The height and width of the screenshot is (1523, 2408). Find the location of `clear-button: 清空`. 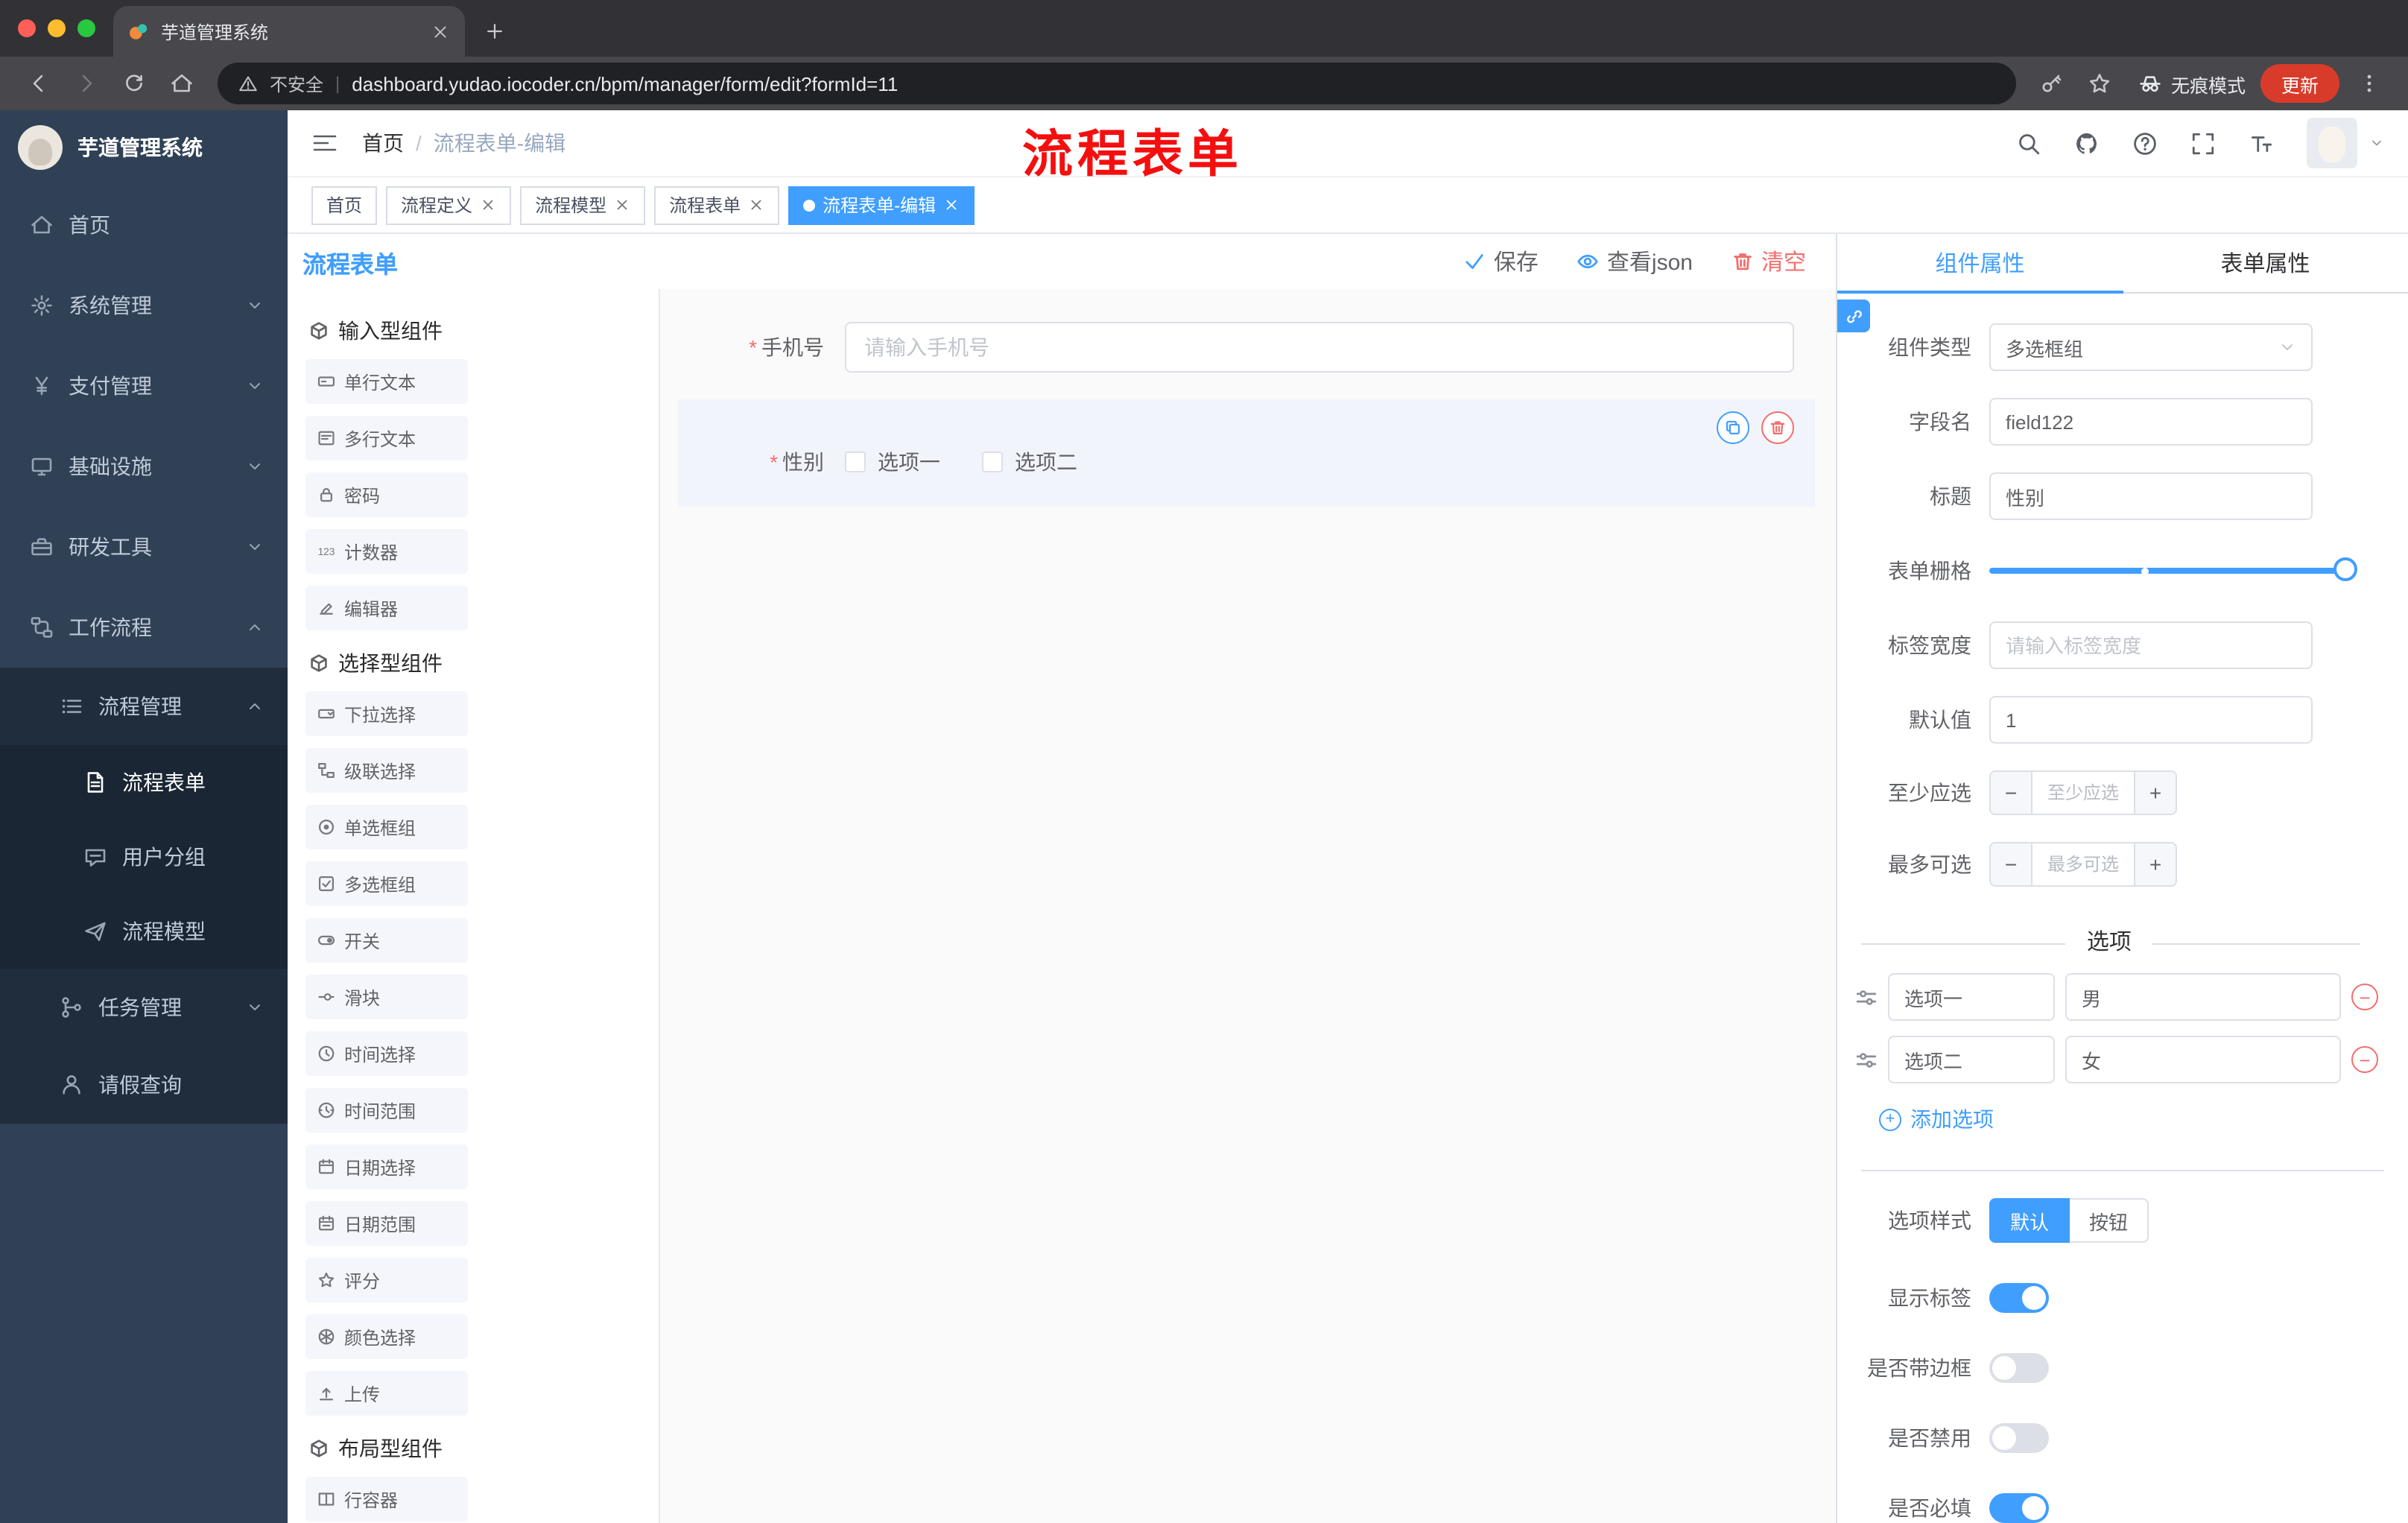

clear-button: 清空 is located at coordinates (1768, 262).